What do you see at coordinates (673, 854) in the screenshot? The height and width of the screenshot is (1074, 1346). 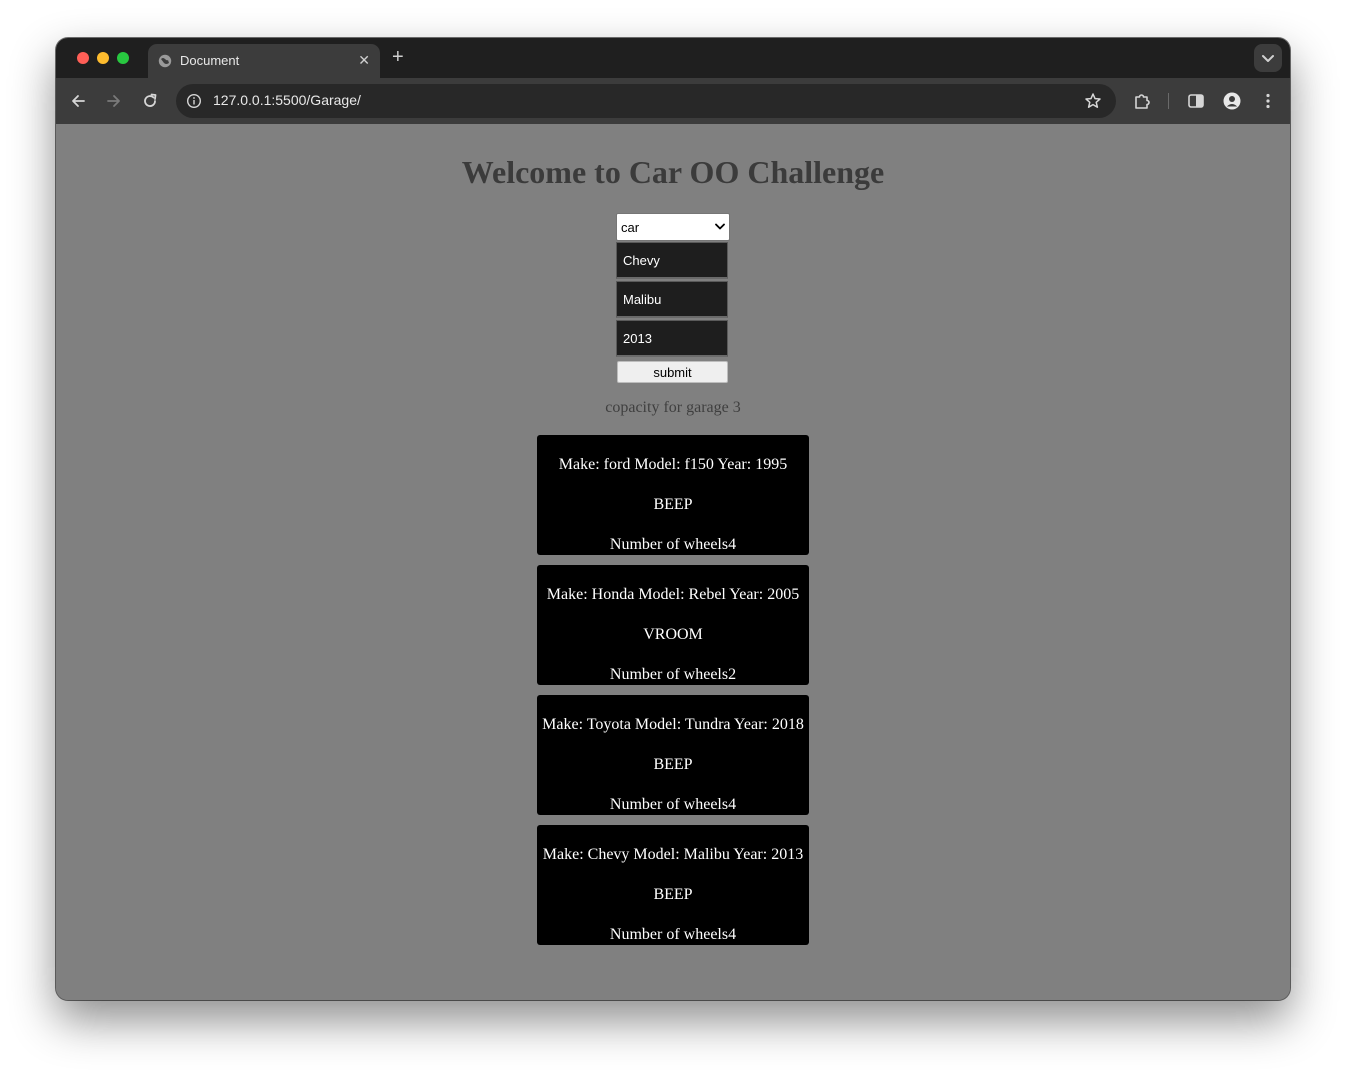 I see `vehicle-info: Make: Chevy Model: Malibu Year: 2013` at bounding box center [673, 854].